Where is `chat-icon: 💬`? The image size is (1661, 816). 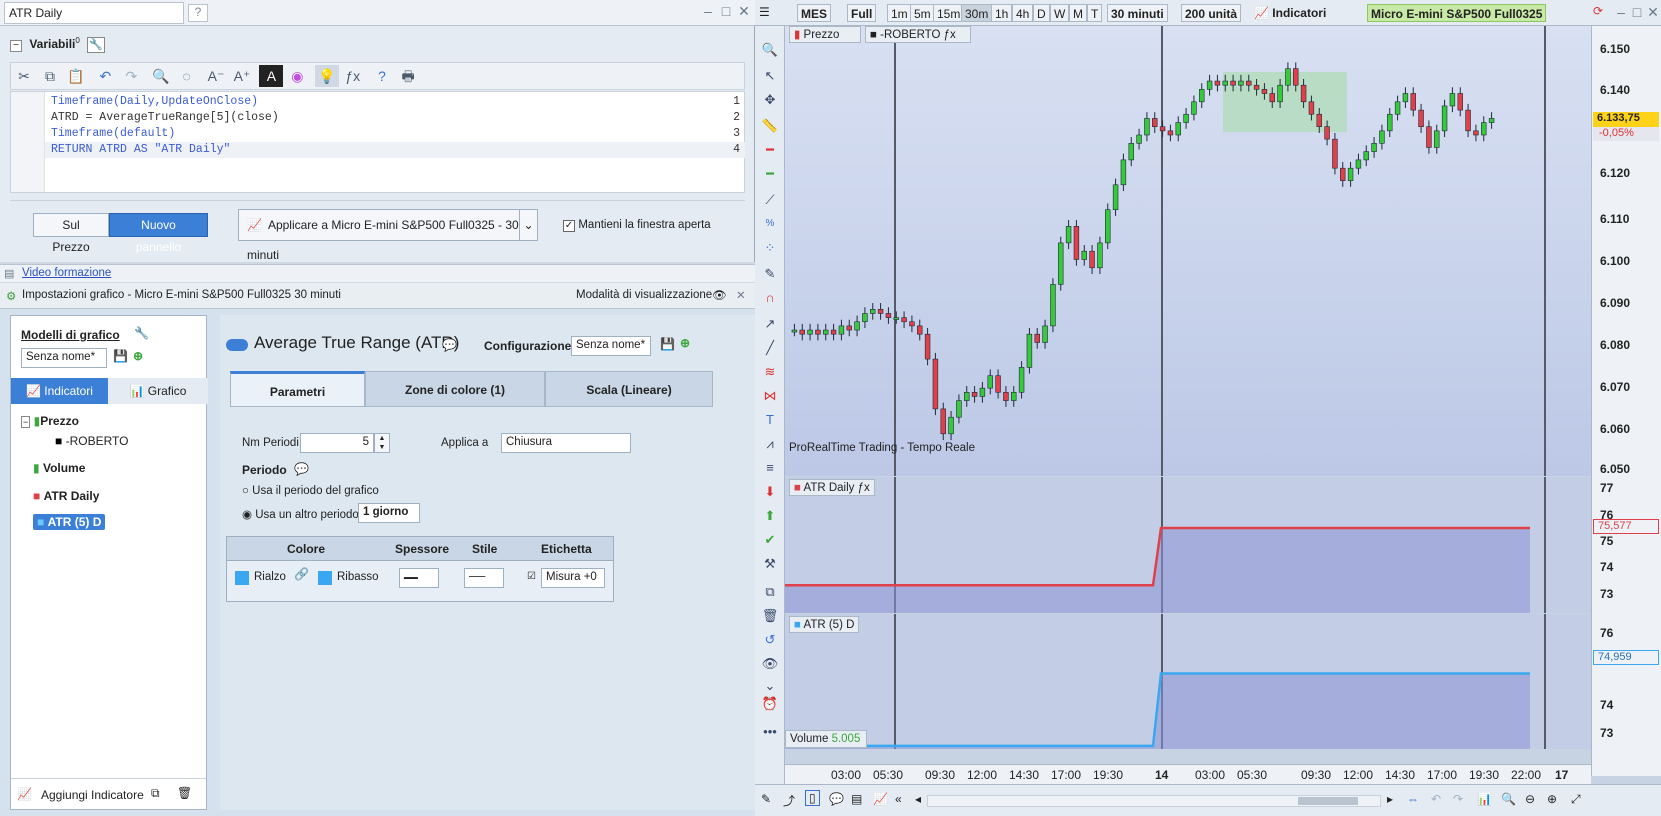
chat-icon: 💬 is located at coordinates (836, 799).